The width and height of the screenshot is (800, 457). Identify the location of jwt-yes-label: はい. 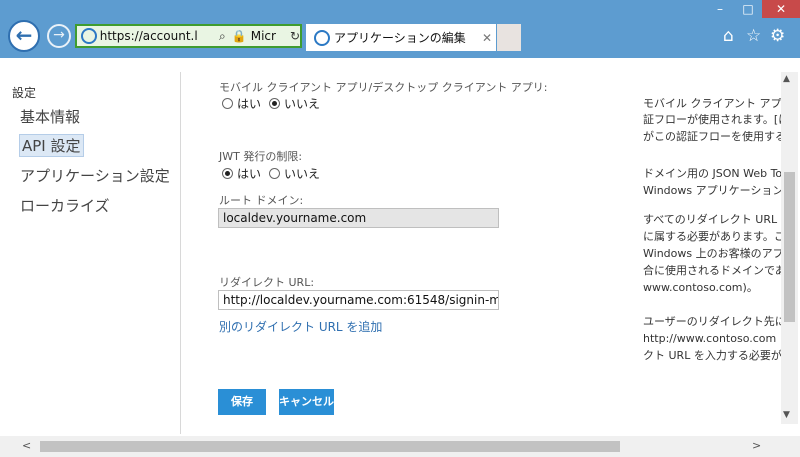
(249, 174).